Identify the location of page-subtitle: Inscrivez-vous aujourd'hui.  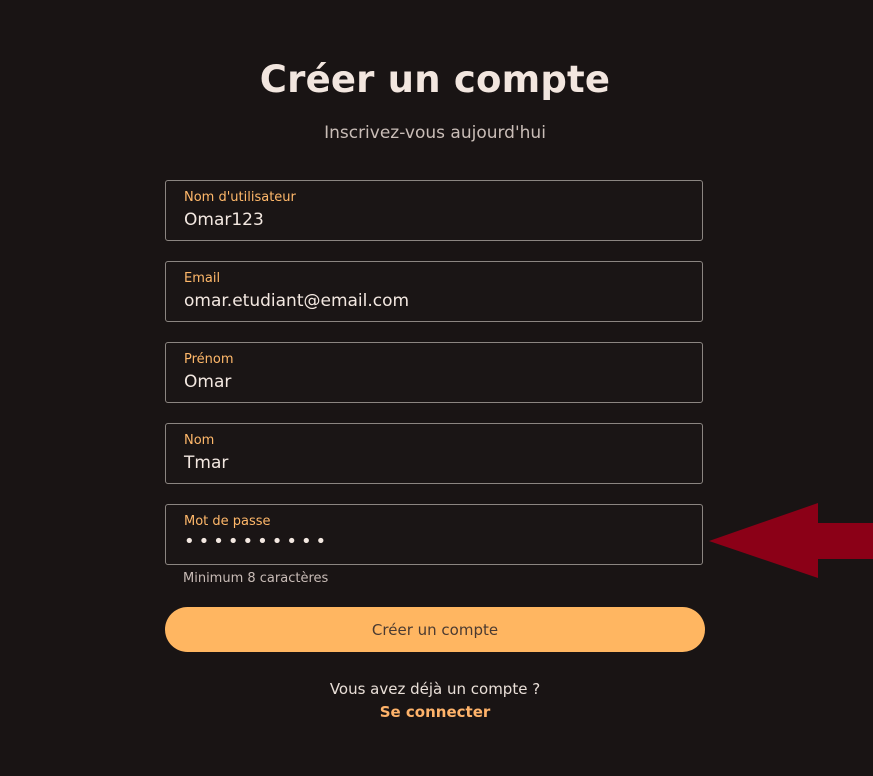
(435, 133).